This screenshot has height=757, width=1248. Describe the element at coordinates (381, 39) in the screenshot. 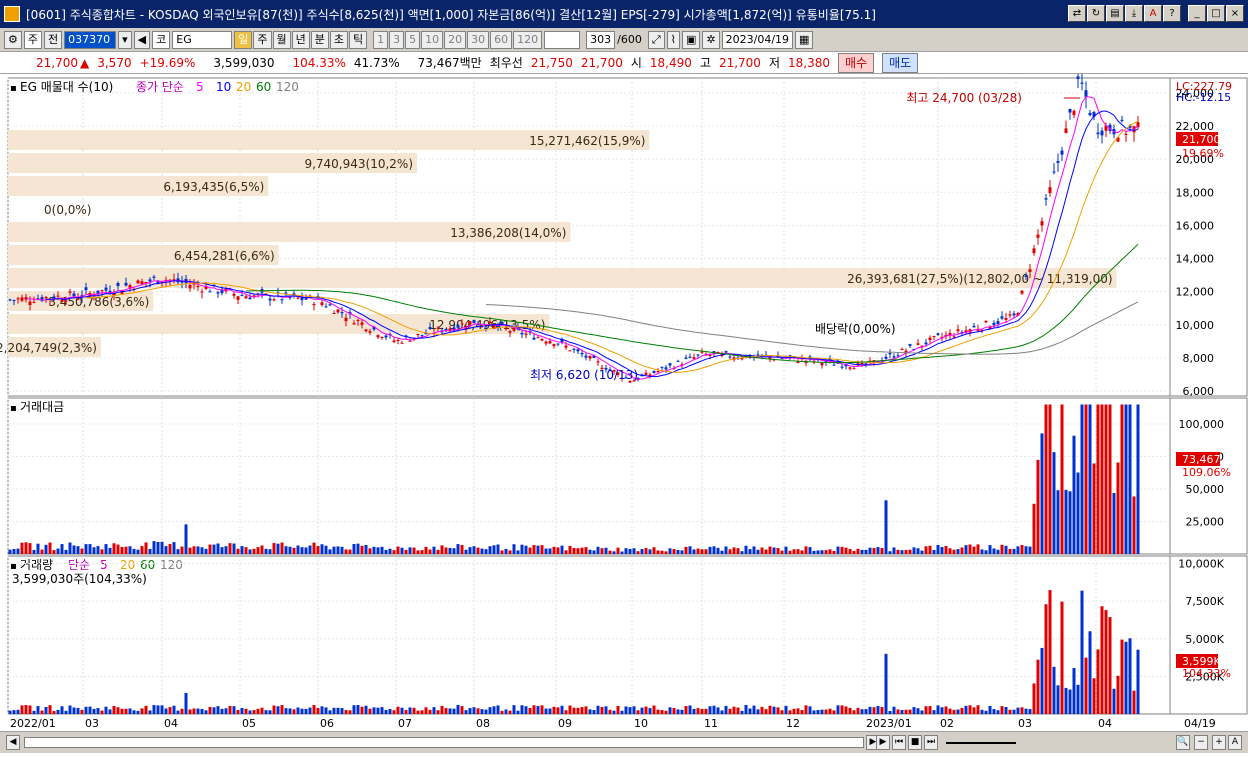

I see `interval-button: 1` at that location.